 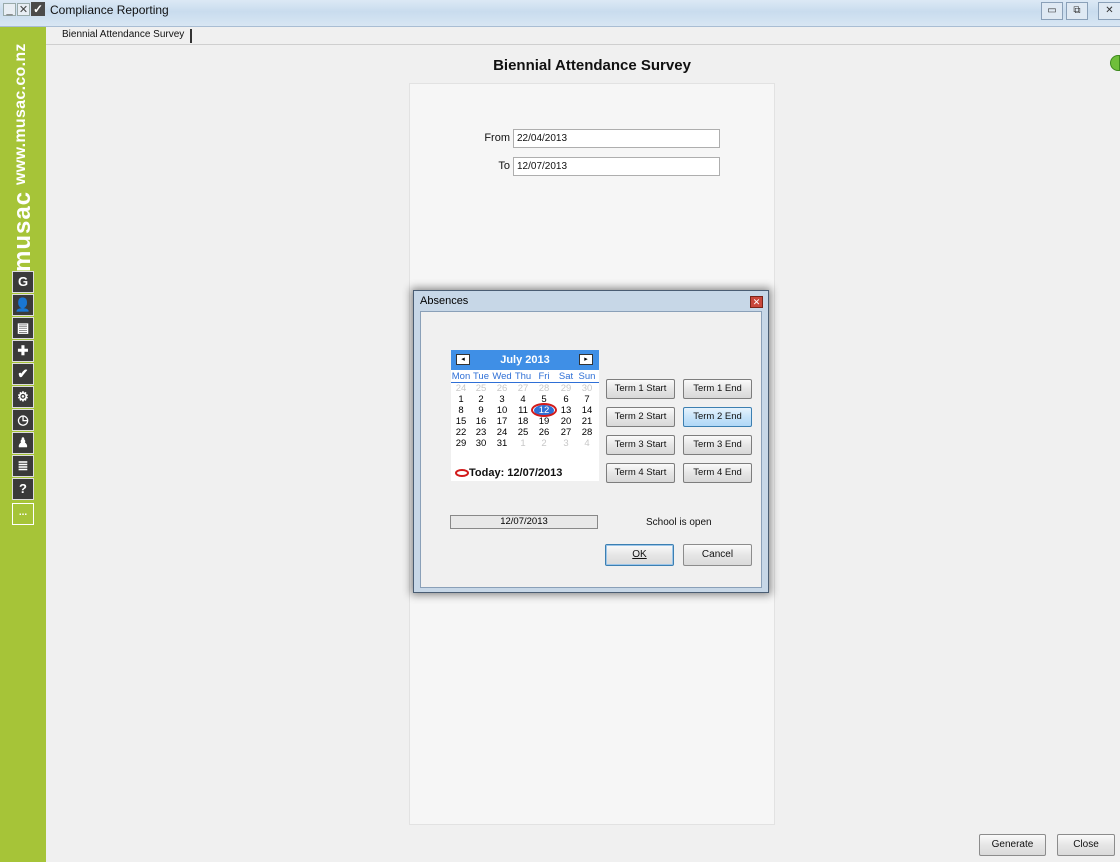 I want to click on cancel-button: Cancel, so click(x=717, y=555).